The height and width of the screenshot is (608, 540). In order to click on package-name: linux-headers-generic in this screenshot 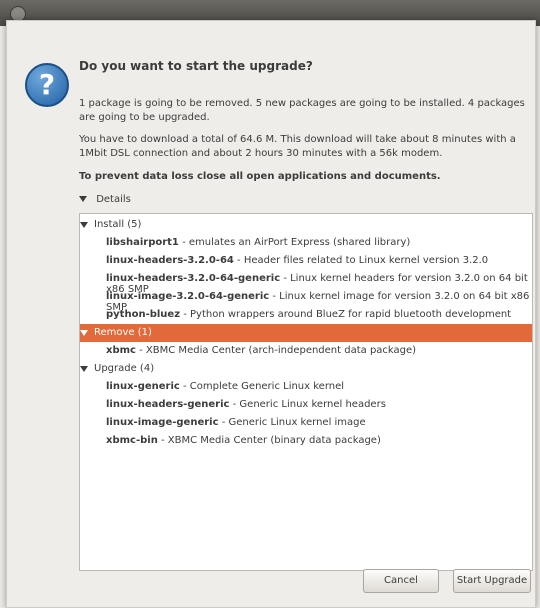, I will do `click(168, 404)`.